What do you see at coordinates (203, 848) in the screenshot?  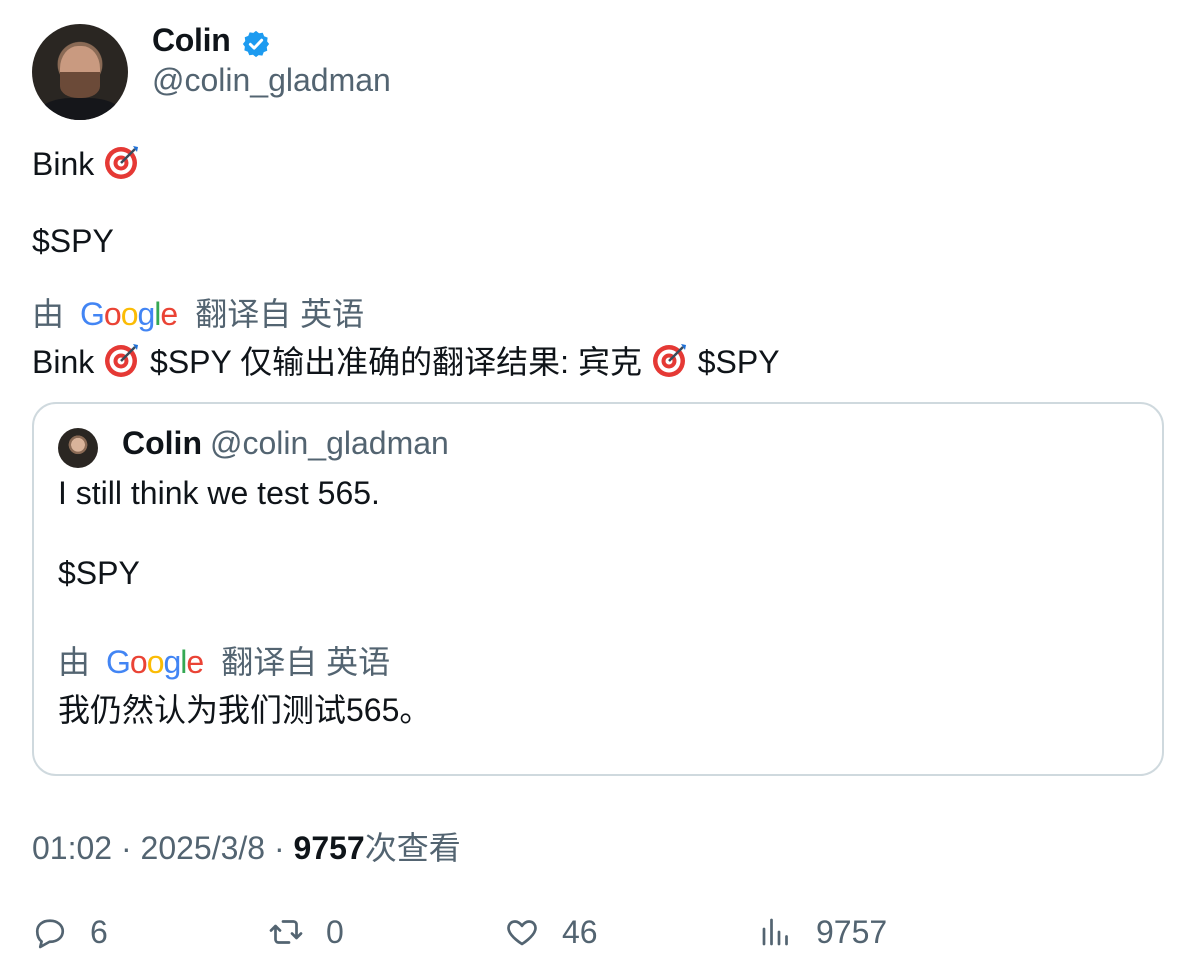 I see `tweet-date: 2025/3/8` at bounding box center [203, 848].